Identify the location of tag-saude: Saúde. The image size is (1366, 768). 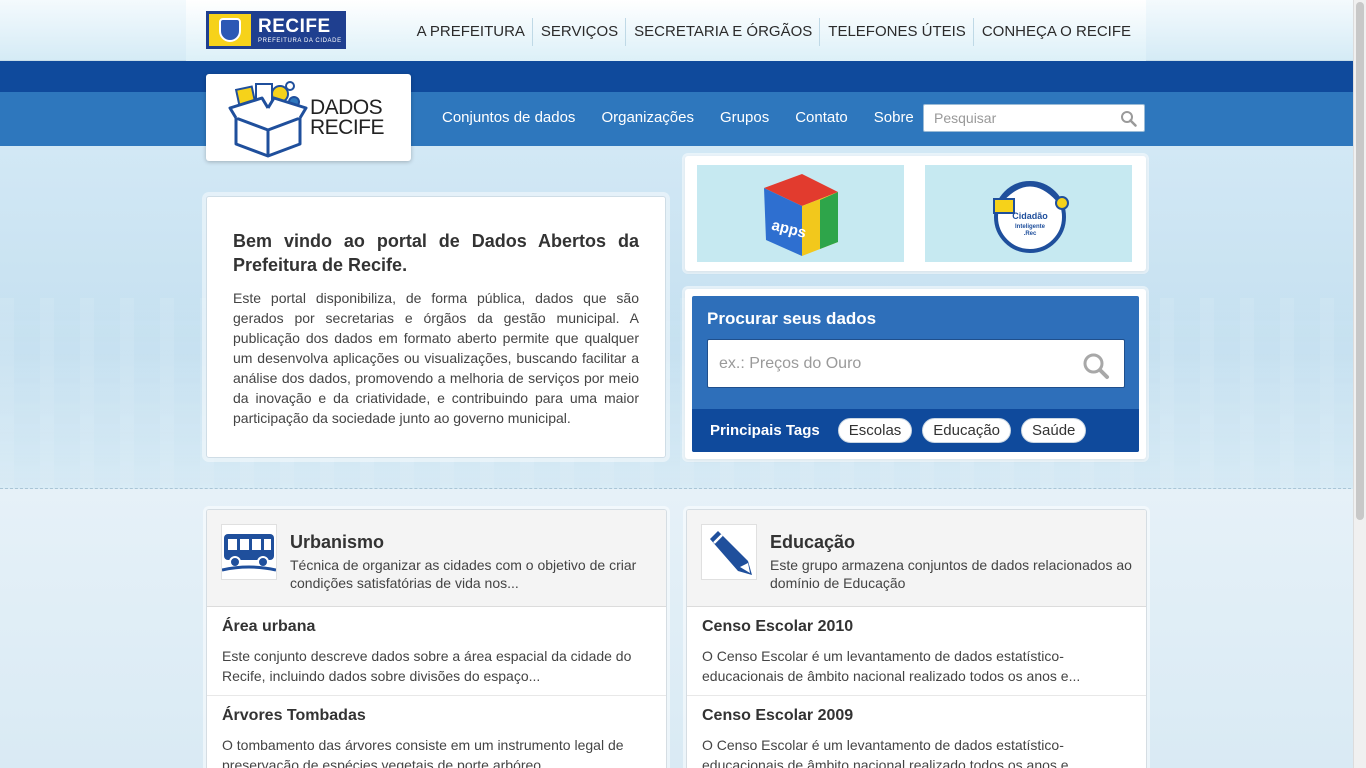
(1054, 430).